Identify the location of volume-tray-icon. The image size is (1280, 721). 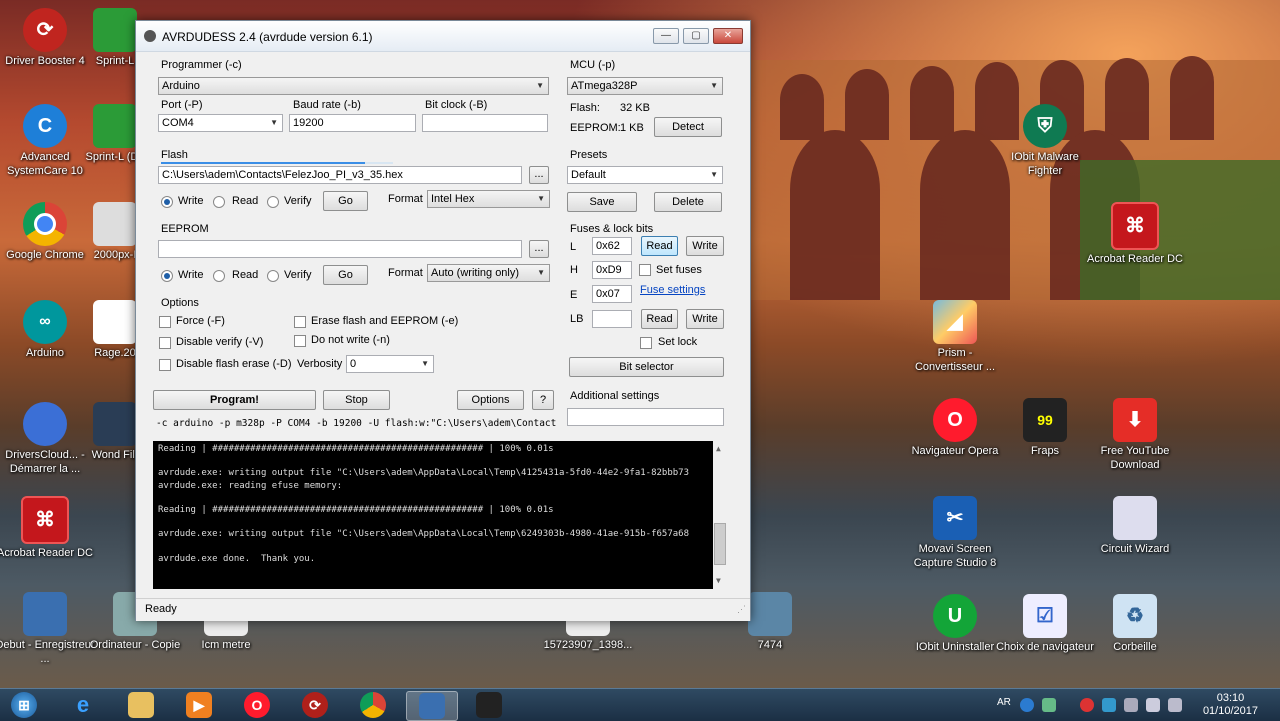
(1175, 705).